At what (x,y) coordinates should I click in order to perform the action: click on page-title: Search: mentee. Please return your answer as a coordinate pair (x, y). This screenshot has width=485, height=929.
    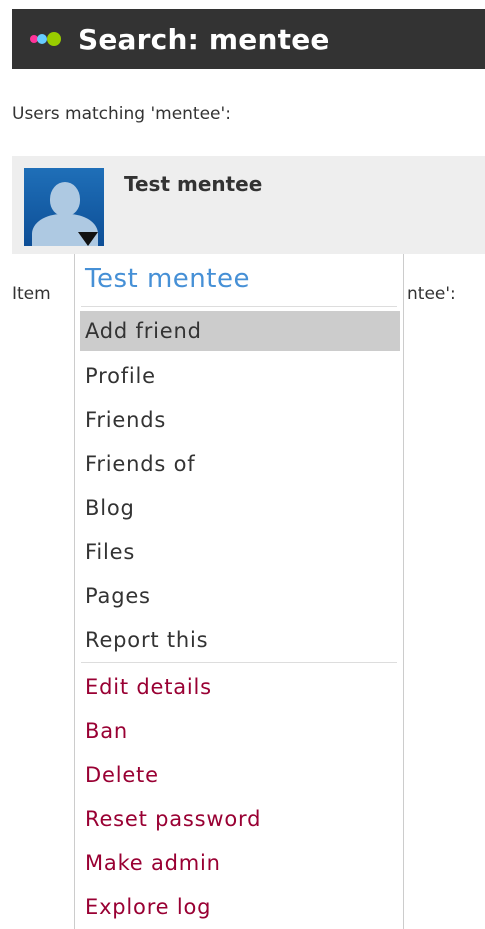
    Looking at the image, I should click on (204, 39).